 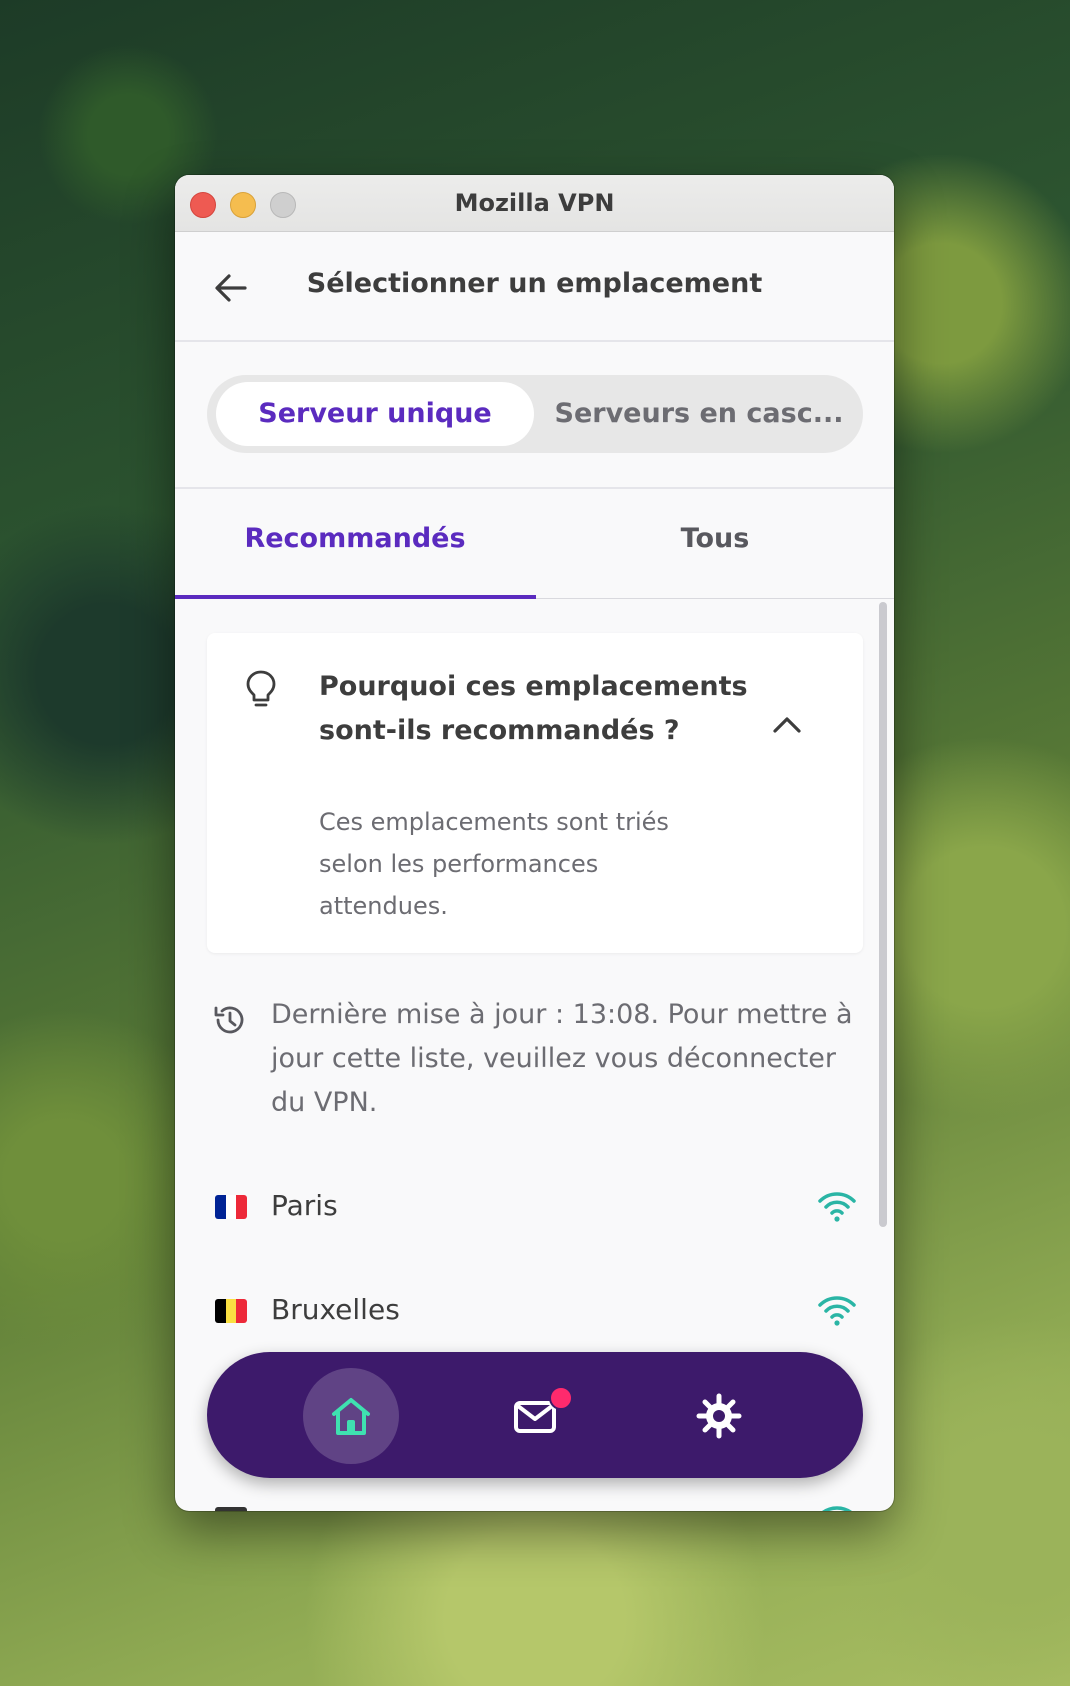 I want to click on page-title: Sélectionner un emplacement, so click(x=534, y=283).